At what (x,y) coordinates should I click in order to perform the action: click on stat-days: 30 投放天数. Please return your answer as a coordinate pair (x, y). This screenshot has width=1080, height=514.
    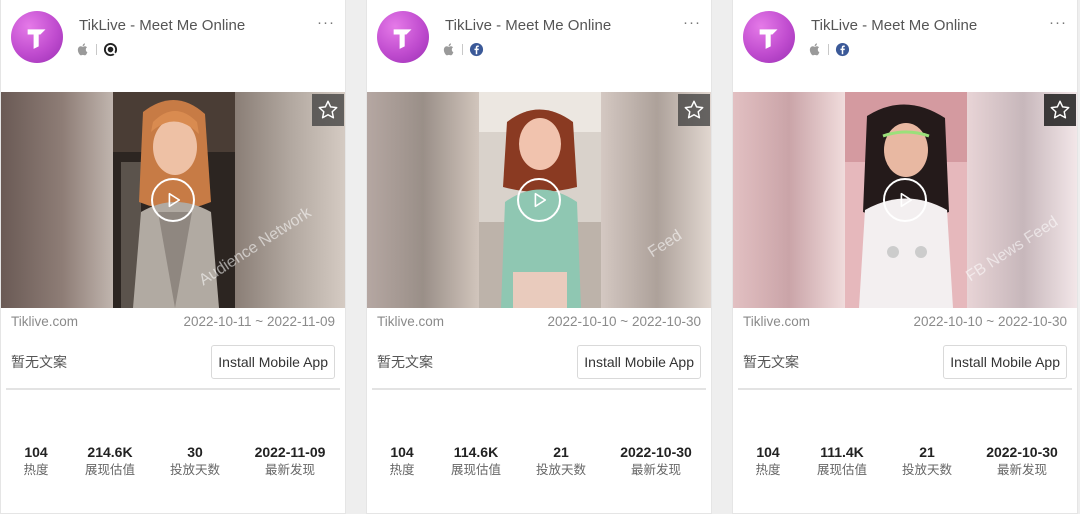
    Looking at the image, I should click on (195, 461).